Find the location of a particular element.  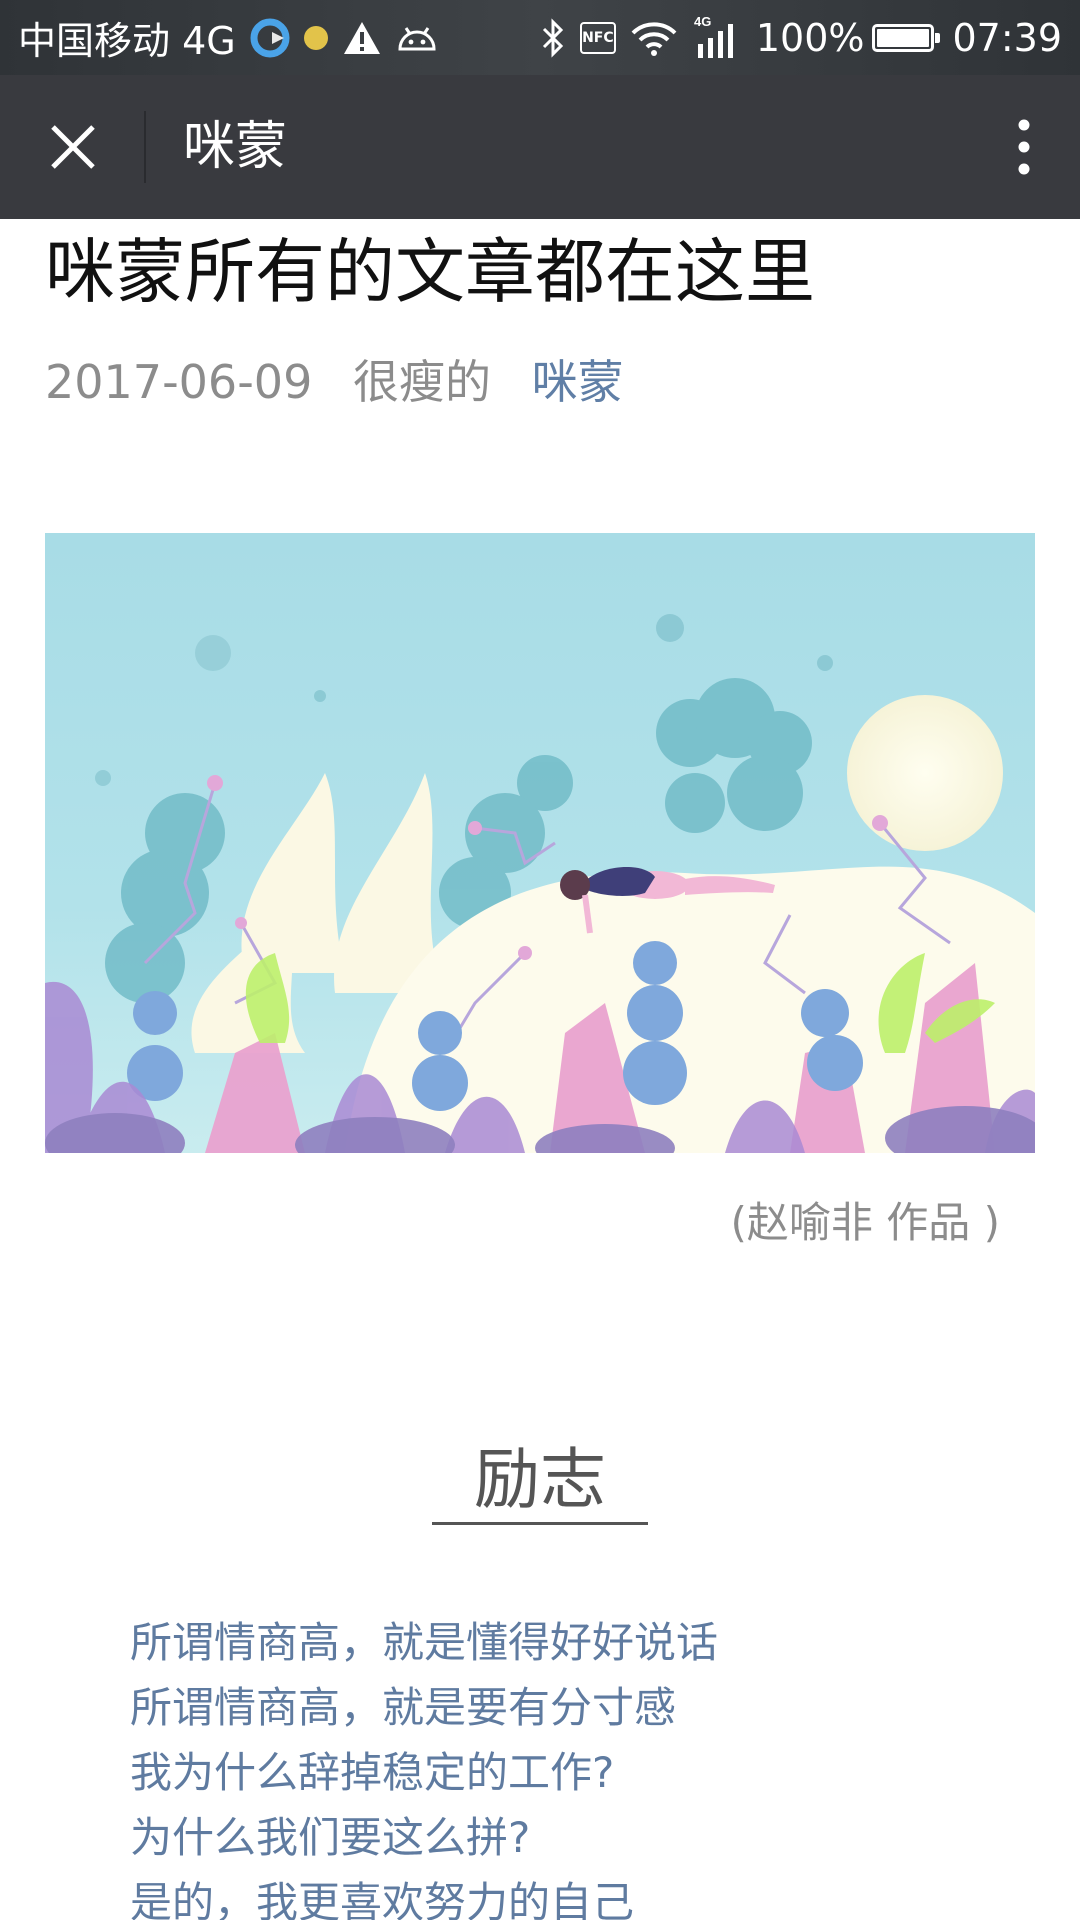

network-badge: 4G is located at coordinates (702, 21).